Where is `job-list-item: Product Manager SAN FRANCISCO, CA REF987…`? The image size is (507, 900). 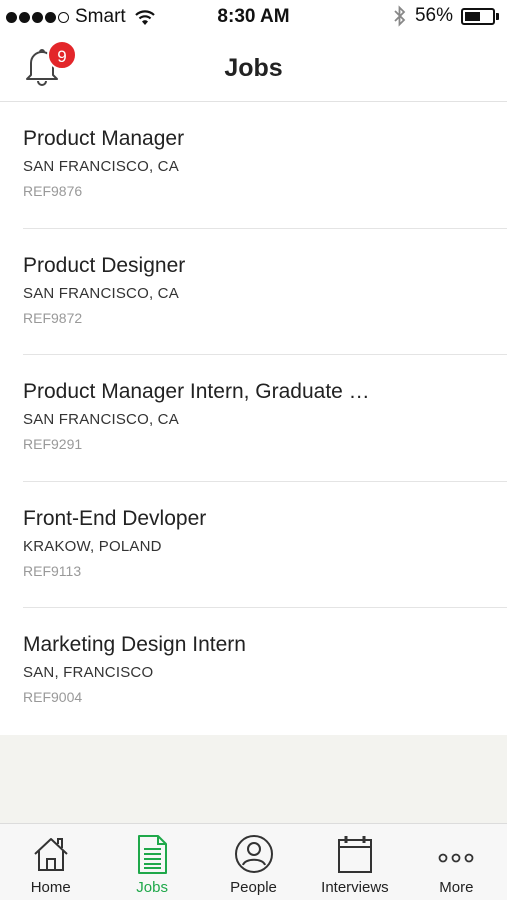
job-list-item: Product Manager SAN FRANCISCO, CA REF987… is located at coordinates (253, 165).